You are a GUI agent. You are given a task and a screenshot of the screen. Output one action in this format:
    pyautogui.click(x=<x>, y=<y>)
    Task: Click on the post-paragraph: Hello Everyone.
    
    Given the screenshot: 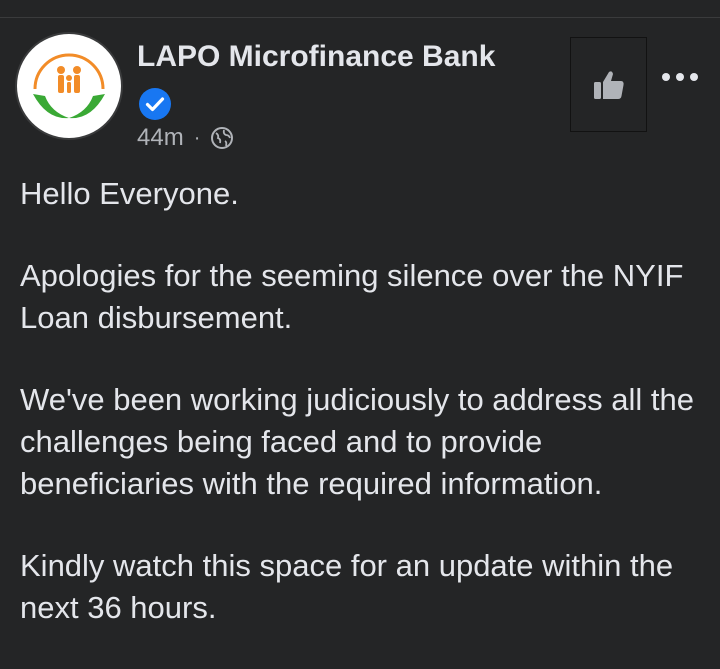 What is the action you would take?
    pyautogui.click(x=129, y=193)
    